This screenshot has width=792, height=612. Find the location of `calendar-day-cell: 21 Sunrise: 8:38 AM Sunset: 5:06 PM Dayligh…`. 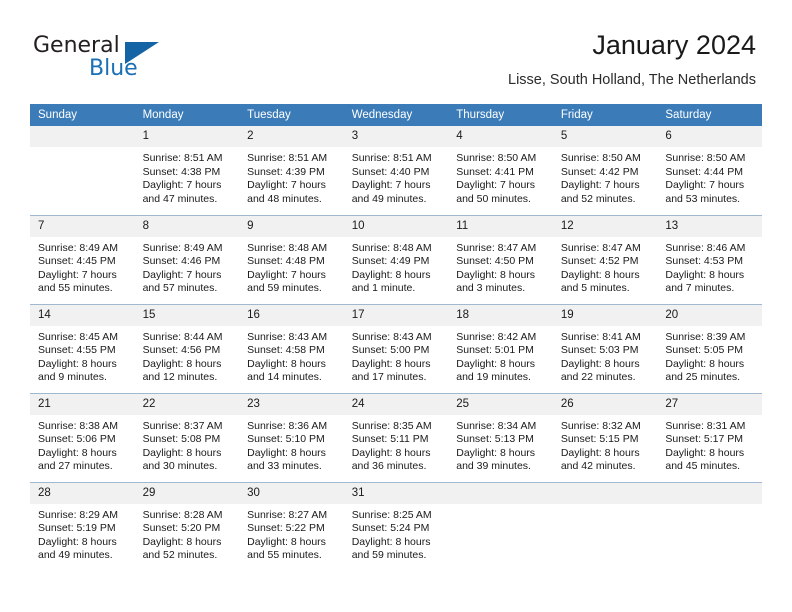

calendar-day-cell: 21 Sunrise: 8:38 AM Sunset: 5:06 PM Dayligh… is located at coordinates (82, 437).